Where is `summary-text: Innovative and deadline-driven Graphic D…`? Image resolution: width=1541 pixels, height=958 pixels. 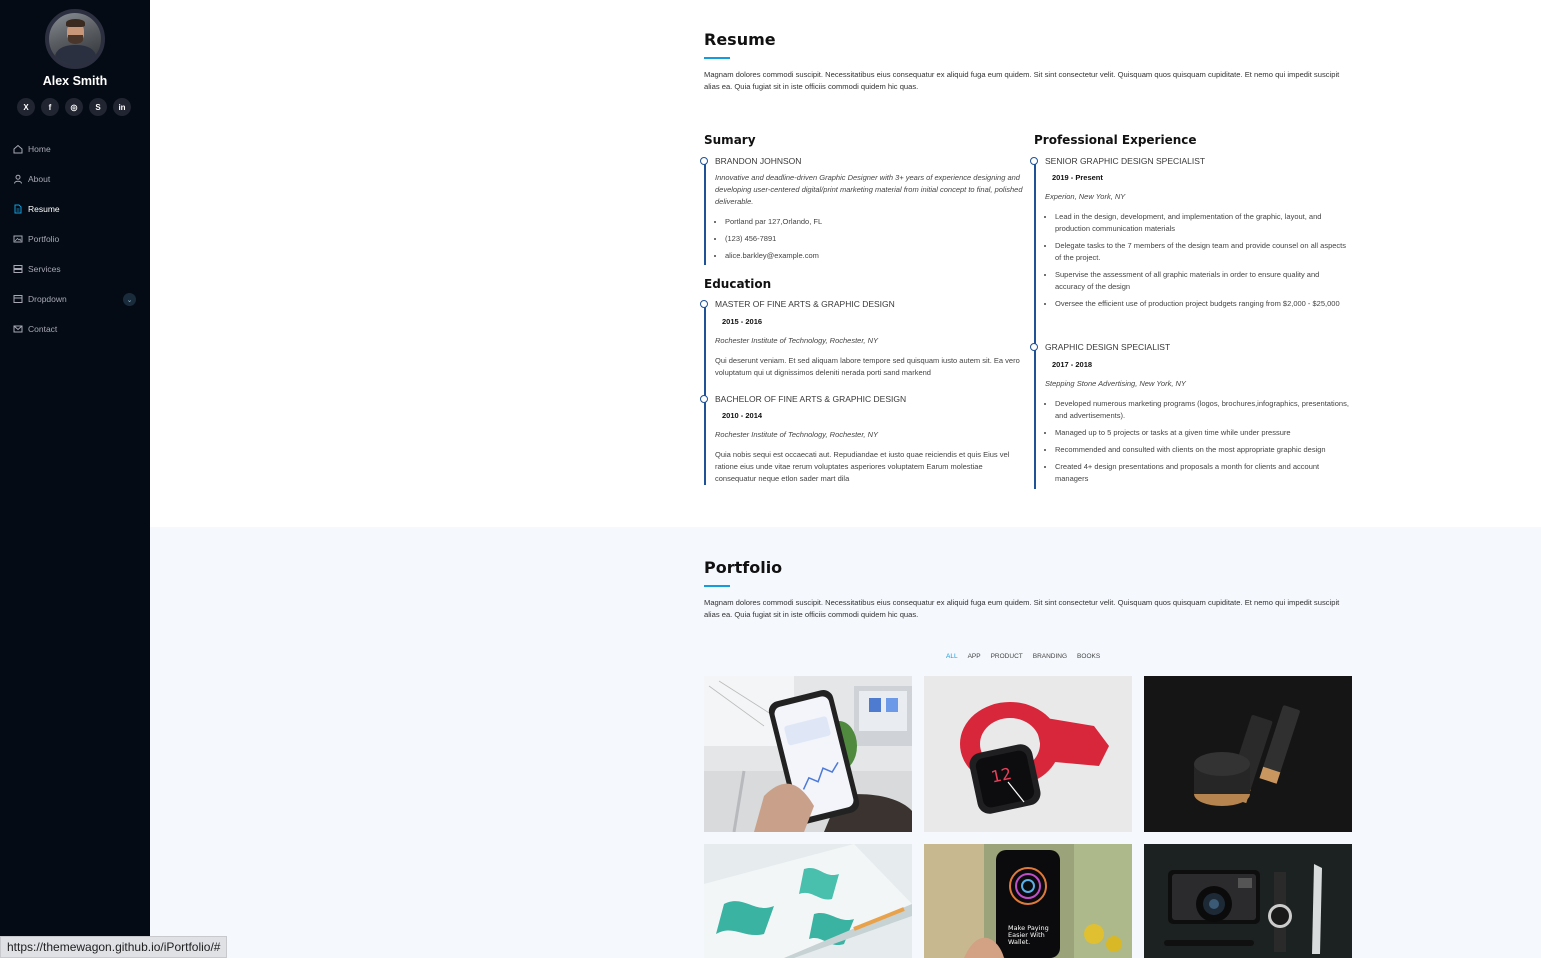
summary-text: Innovative and deadline-driven Graphic D… is located at coordinates (869, 189).